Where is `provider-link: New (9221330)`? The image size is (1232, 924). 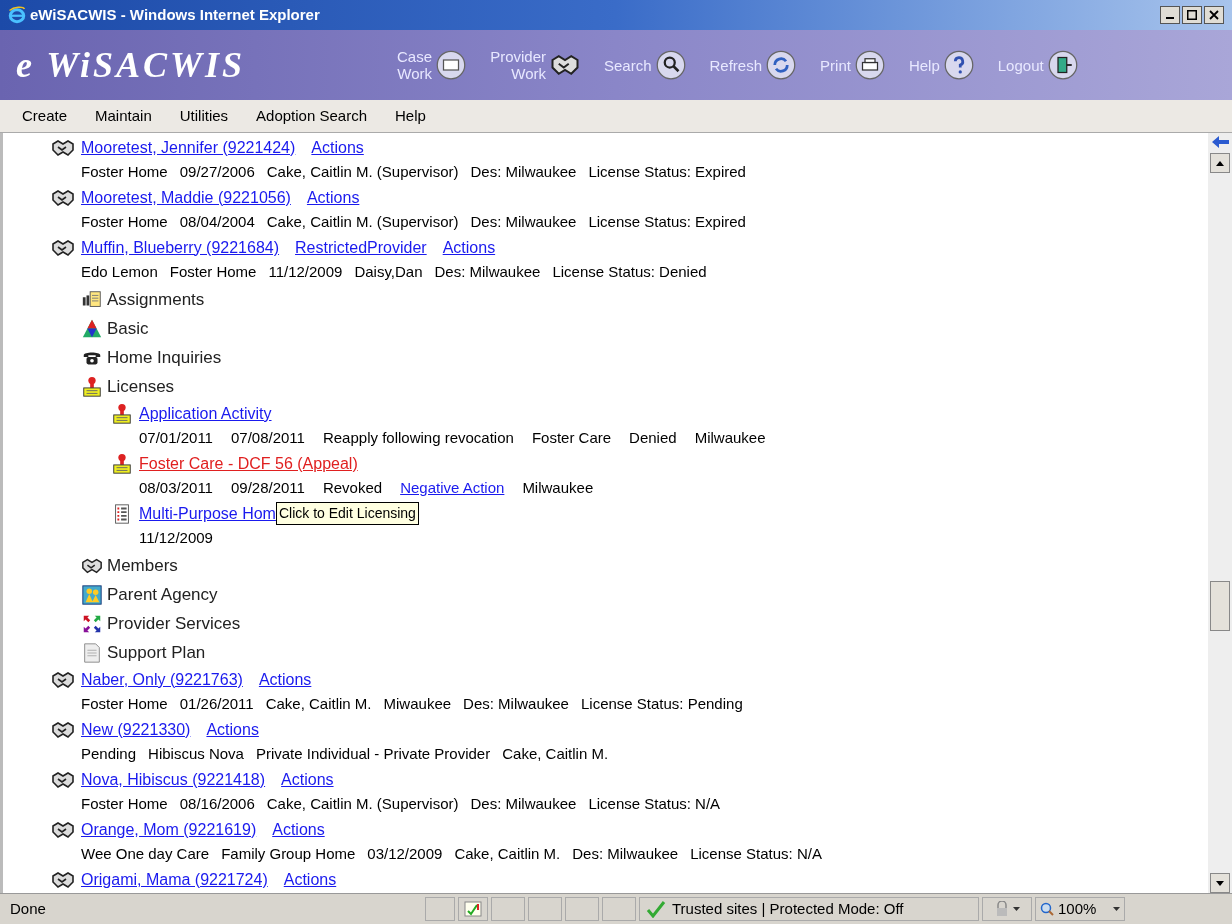 provider-link: New (9221330) is located at coordinates (136, 729).